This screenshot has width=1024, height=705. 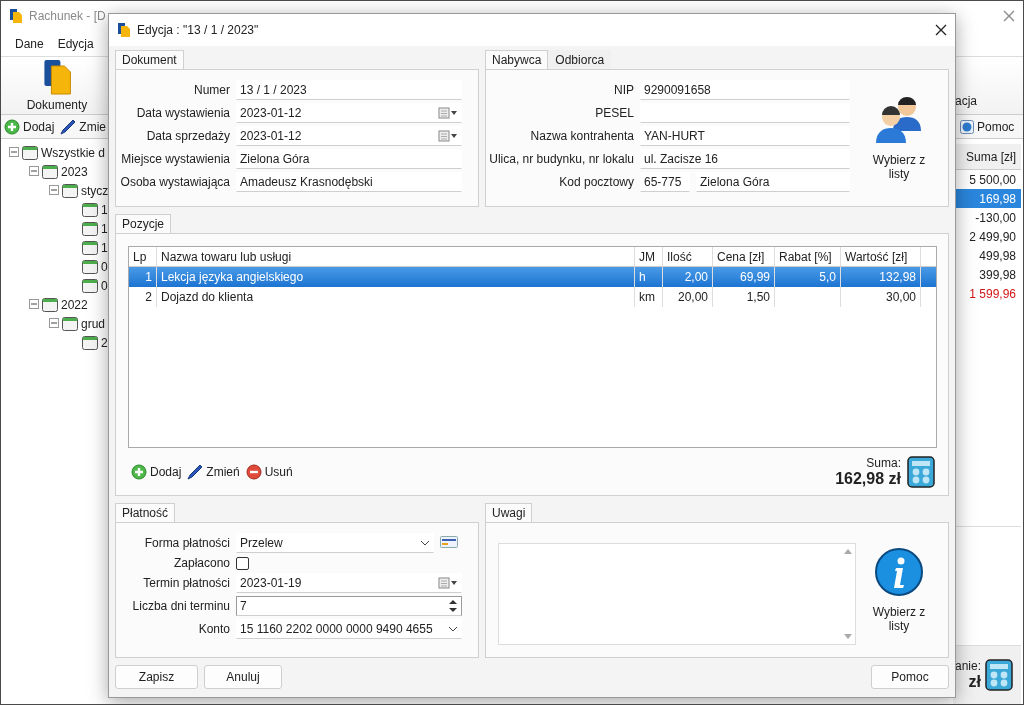 I want to click on table-cell: 1 599,96, so click(x=987, y=293).